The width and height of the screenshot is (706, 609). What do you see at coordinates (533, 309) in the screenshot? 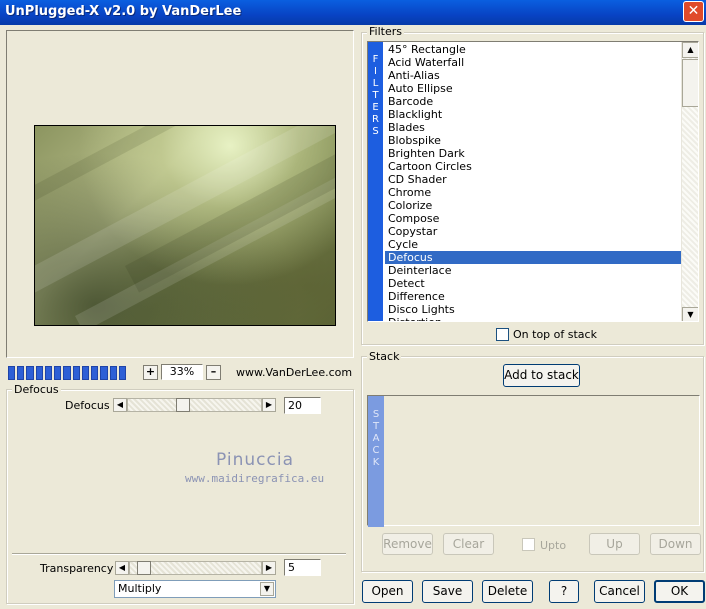
I see `filter-list-item: Disco Lights` at bounding box center [533, 309].